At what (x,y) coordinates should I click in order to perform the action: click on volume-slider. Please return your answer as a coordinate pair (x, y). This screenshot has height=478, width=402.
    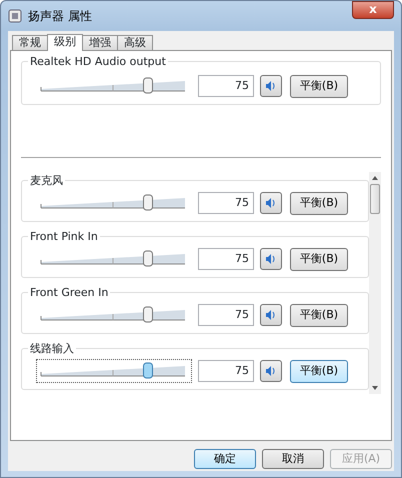
    Looking at the image, I should click on (114, 371).